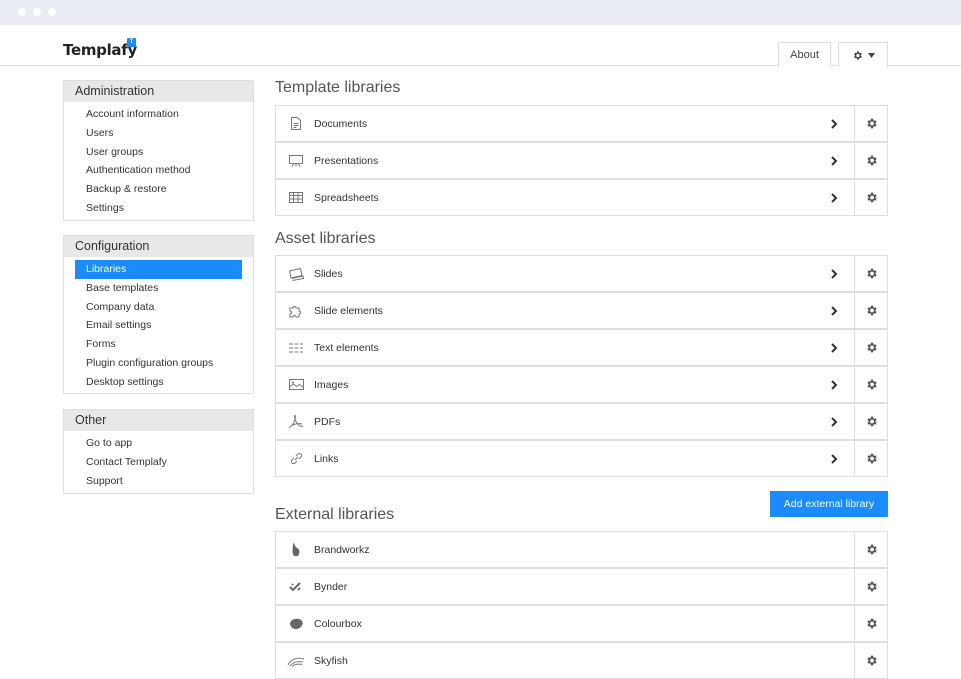 The image size is (961, 679). I want to click on library-label: Presentations, so click(346, 160).